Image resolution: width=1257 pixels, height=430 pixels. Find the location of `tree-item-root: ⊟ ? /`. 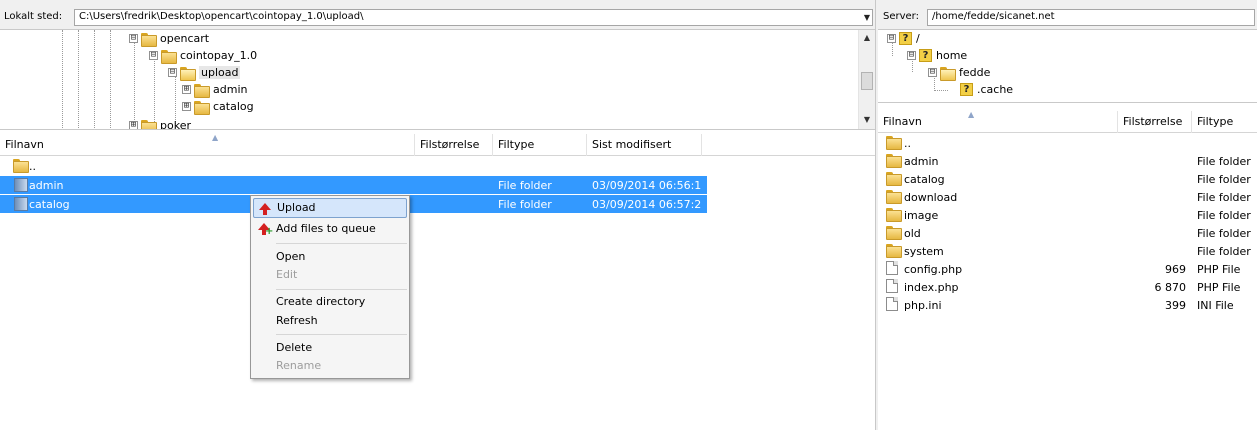

tree-item-root: ⊟ ? / is located at coordinates (903, 38).